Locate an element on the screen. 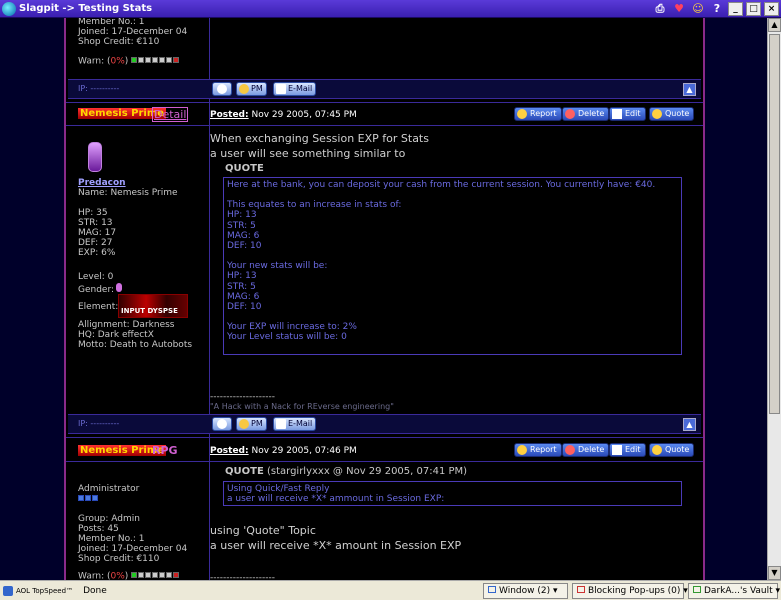 This screenshot has height=600, width=781. element-banner-text: INPUT DYSPSE is located at coordinates (149, 311).